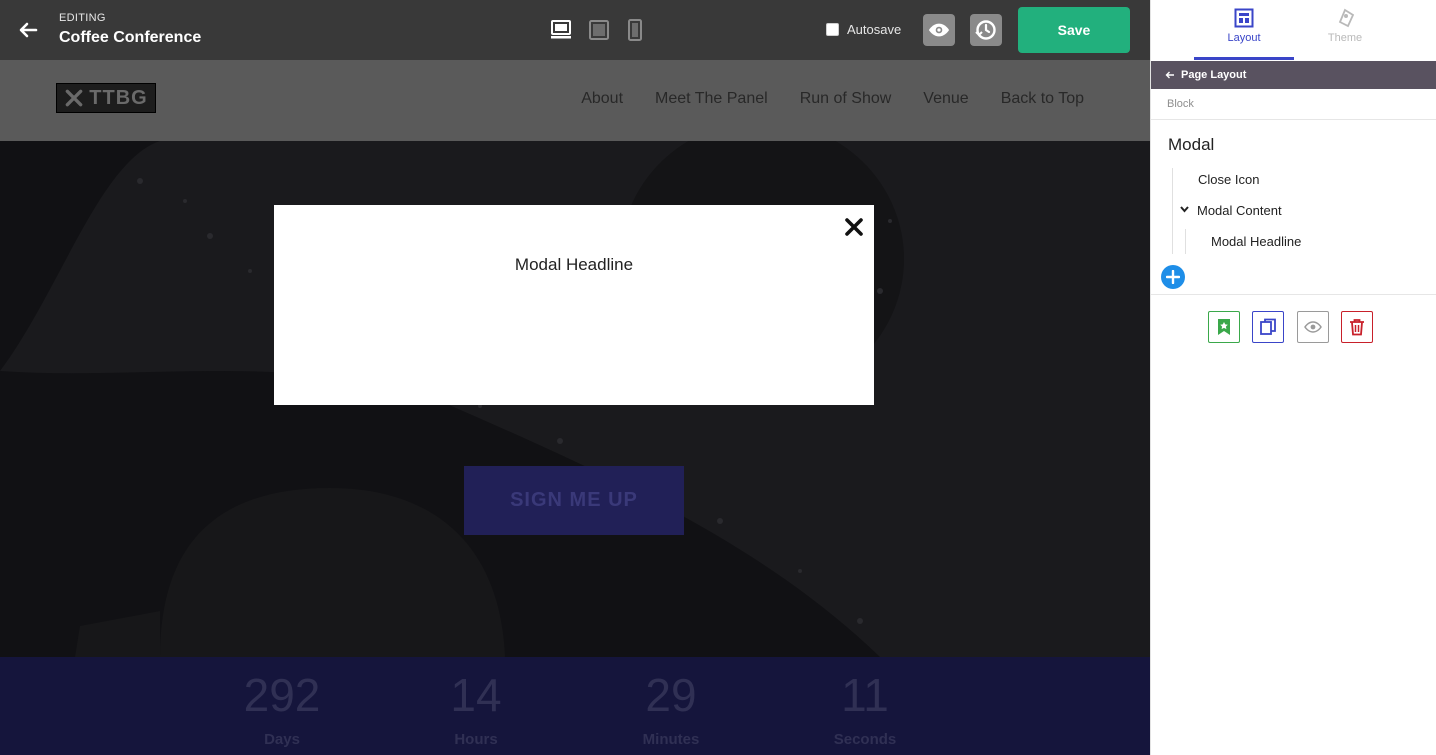 This screenshot has height=755, width=1436. I want to click on preview-button, so click(939, 30).